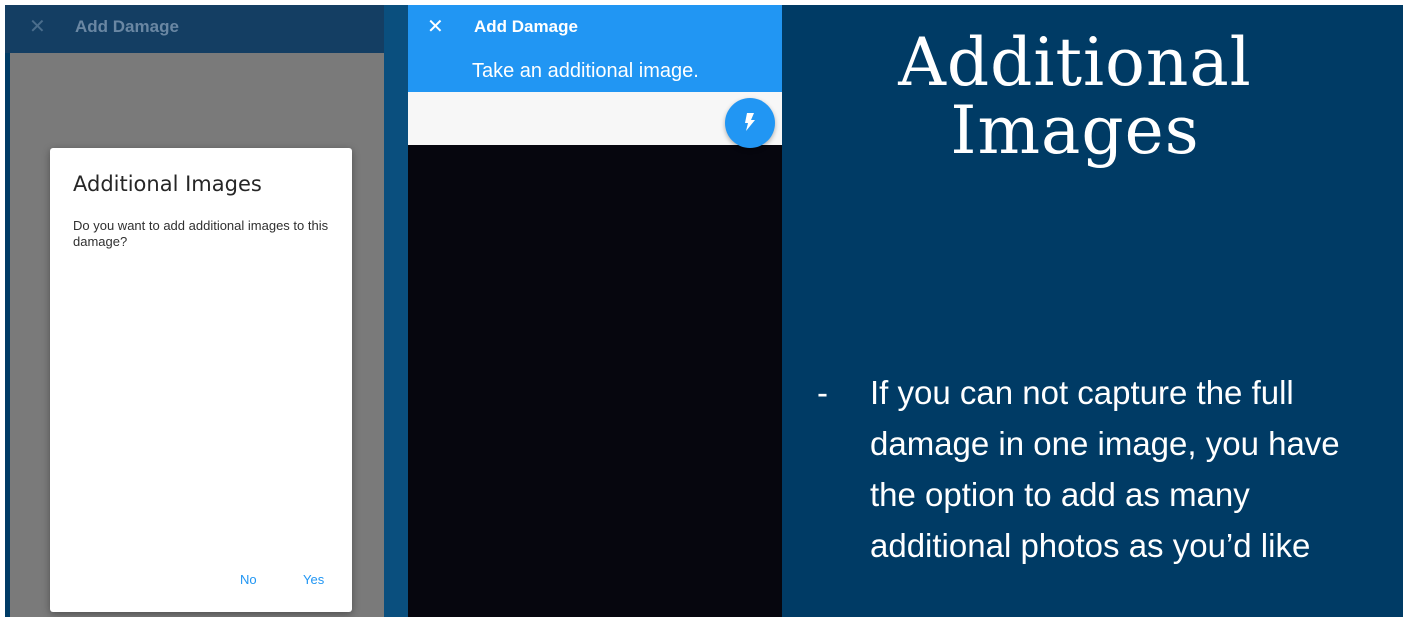 This screenshot has height=618, width=1410. What do you see at coordinates (248, 579) in the screenshot?
I see `no-button: No` at bounding box center [248, 579].